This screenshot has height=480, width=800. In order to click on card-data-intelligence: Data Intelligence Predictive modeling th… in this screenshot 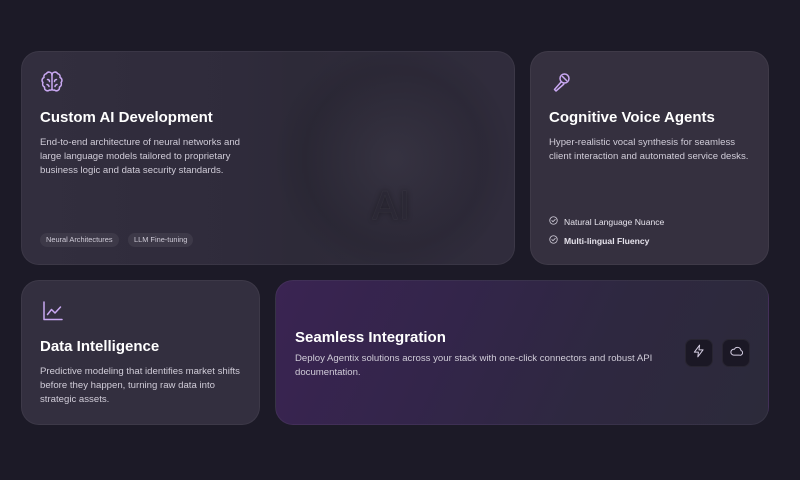, I will do `click(140, 352)`.